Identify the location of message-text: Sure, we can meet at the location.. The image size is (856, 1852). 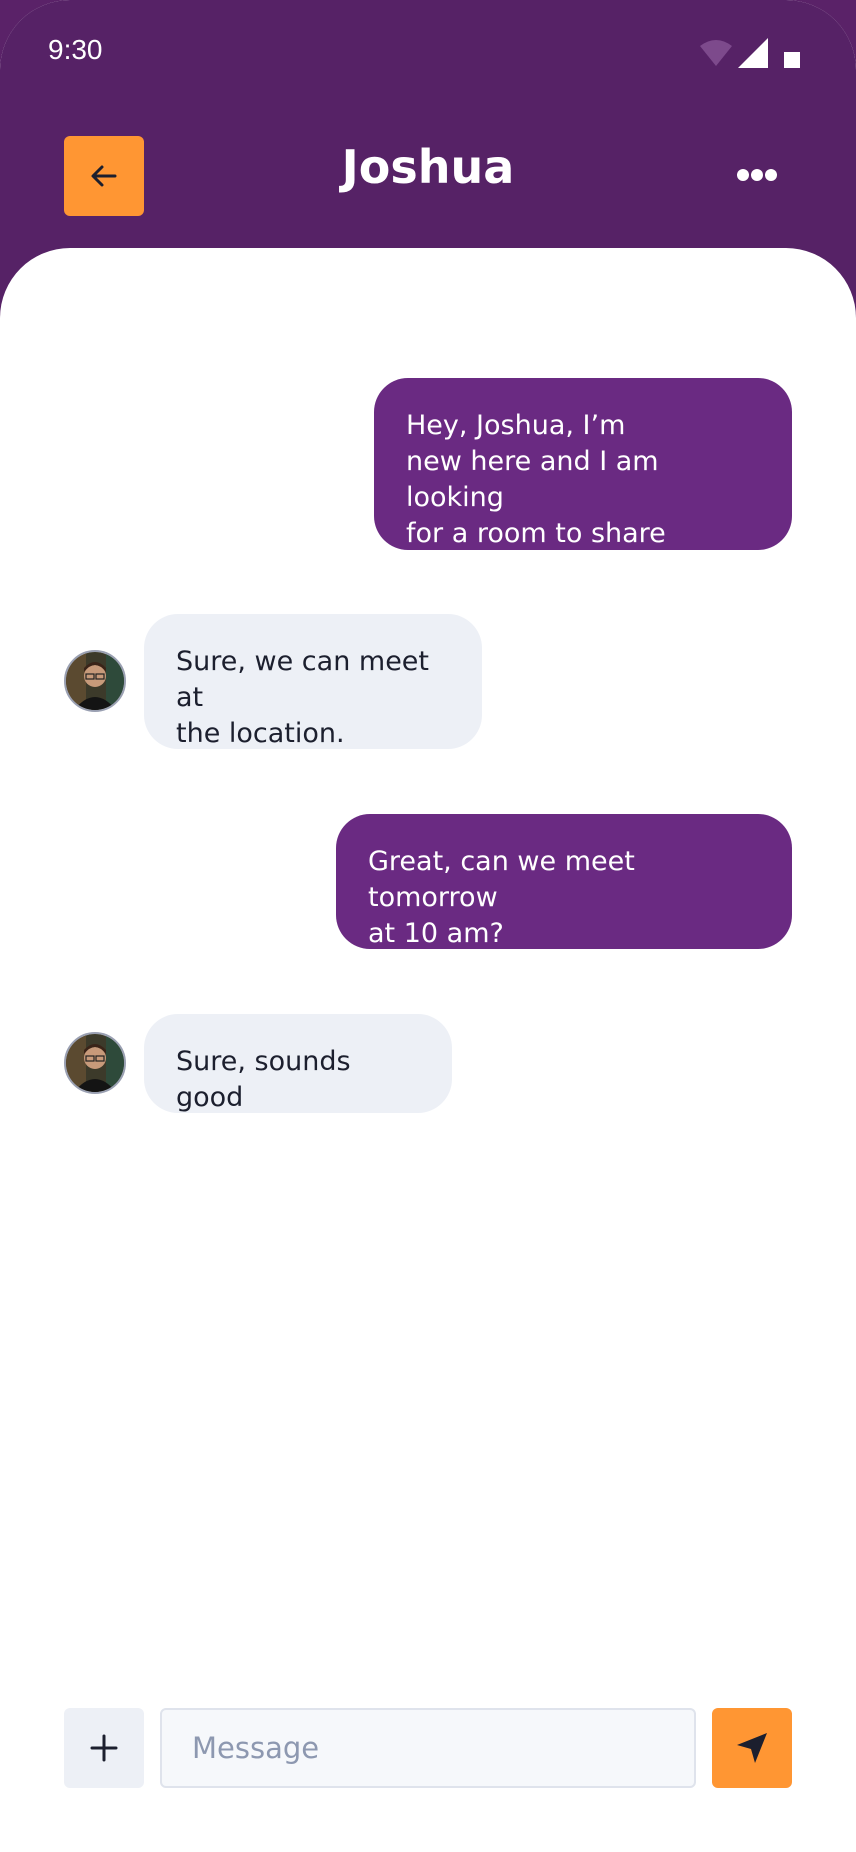
(303, 697).